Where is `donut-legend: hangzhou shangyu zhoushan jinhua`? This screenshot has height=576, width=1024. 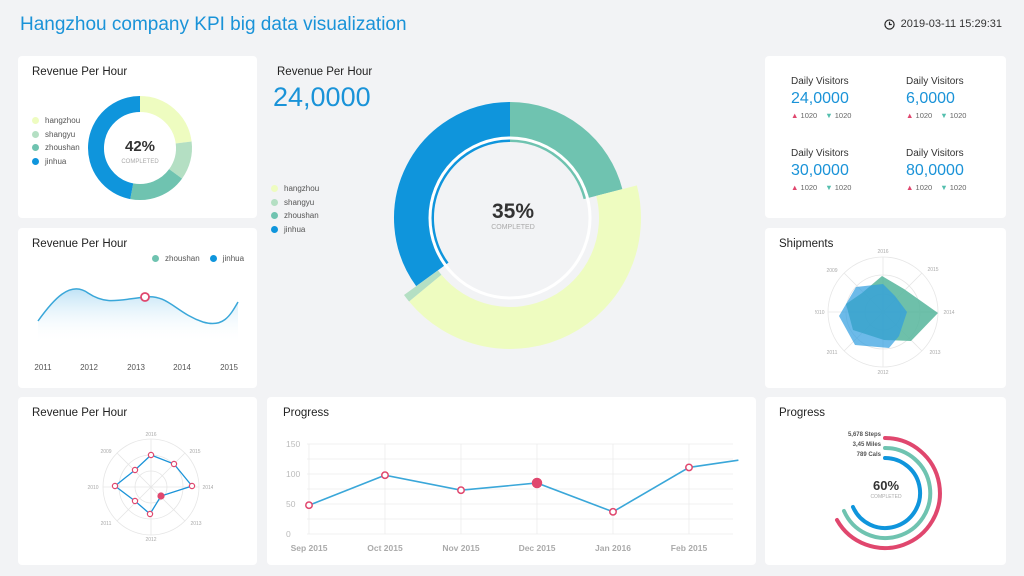 donut-legend: hangzhou shangyu zhoushan jinhua is located at coordinates (56, 141).